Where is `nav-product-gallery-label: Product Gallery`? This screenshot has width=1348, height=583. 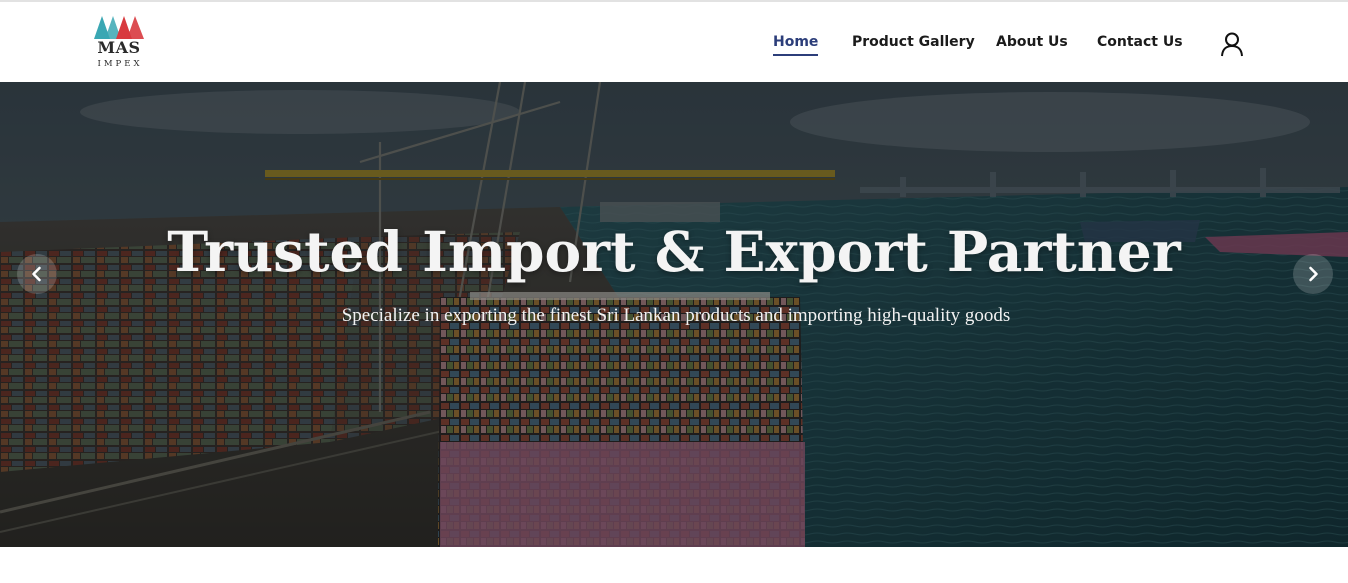
nav-product-gallery-label: Product Gallery is located at coordinates (913, 42).